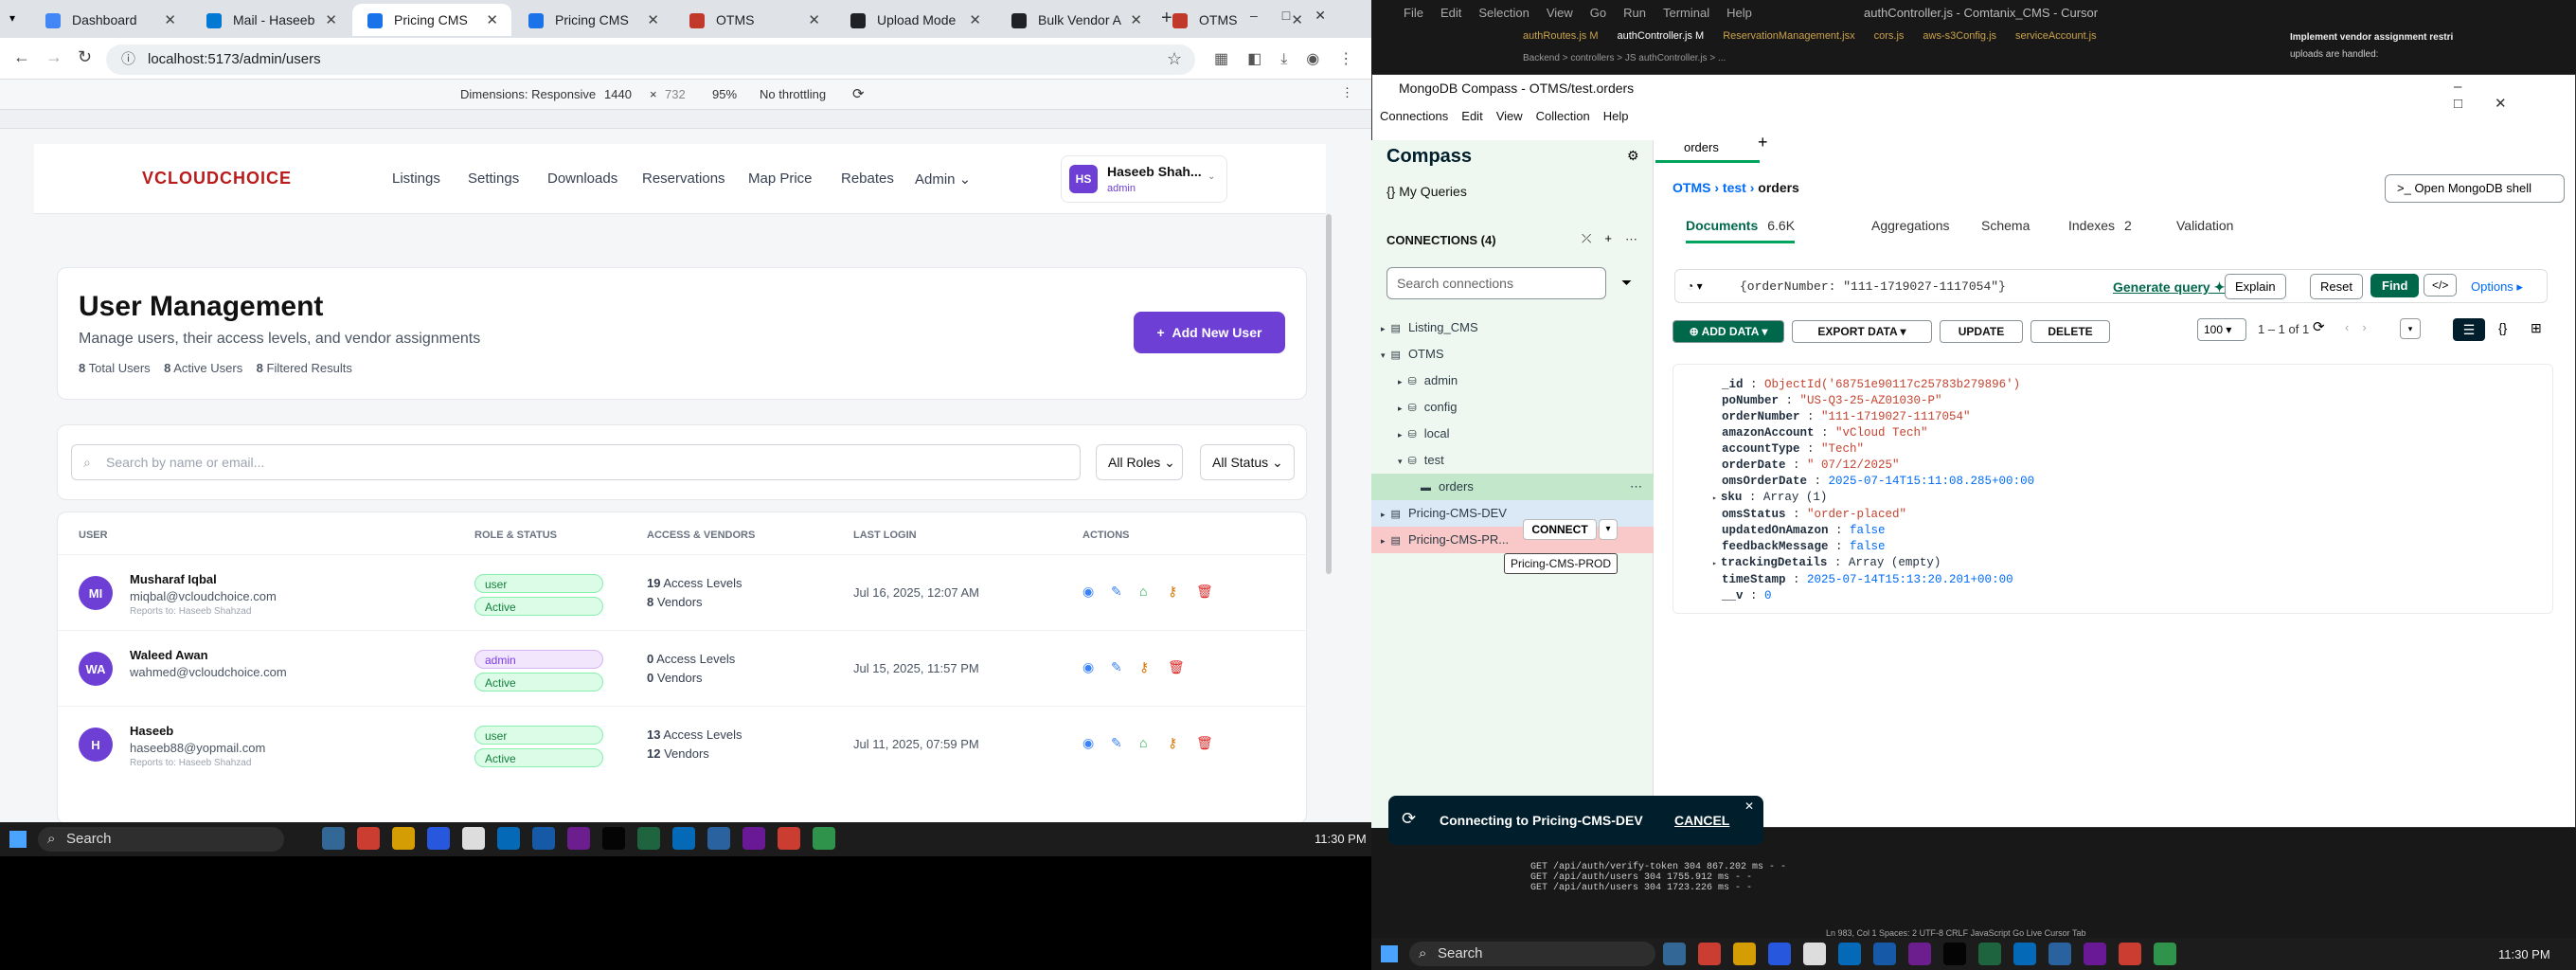 This screenshot has height=970, width=2576. Describe the element at coordinates (1174, 59) in the screenshot. I see `bookmark-star-icon: ☆` at that location.